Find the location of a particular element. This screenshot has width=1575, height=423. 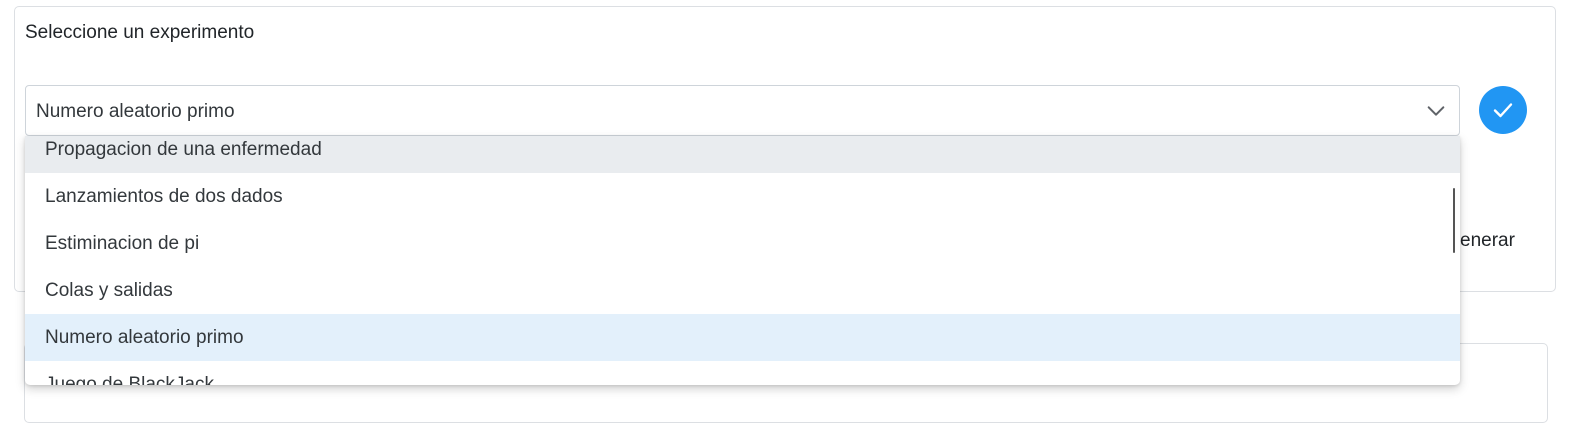

experiment-select: Numero aleatorio primo is located at coordinates (742, 110).